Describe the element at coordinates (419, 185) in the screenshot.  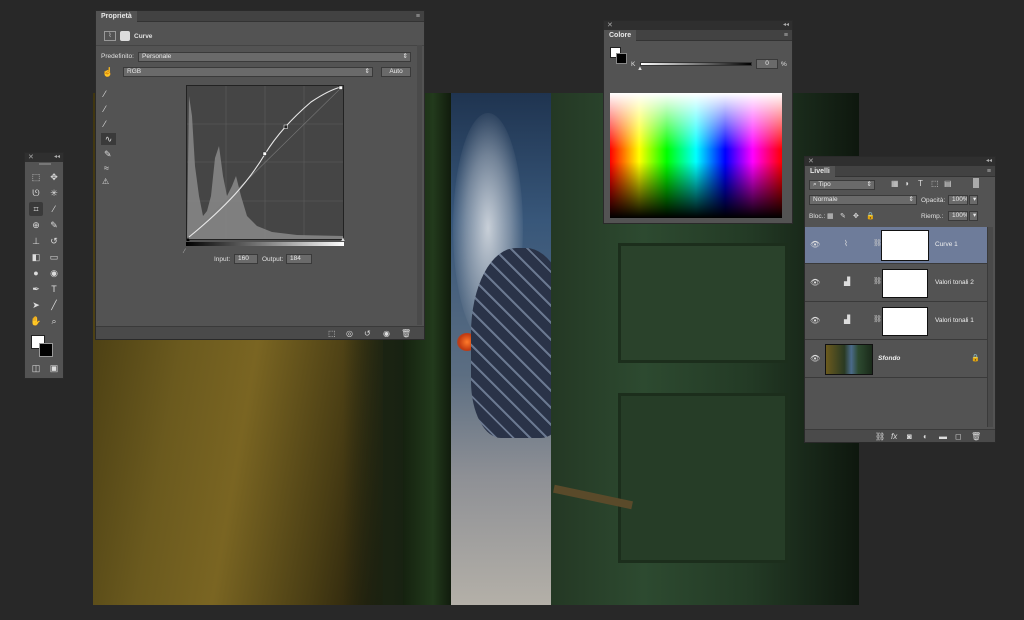
I see `properties-scrollbar` at that location.